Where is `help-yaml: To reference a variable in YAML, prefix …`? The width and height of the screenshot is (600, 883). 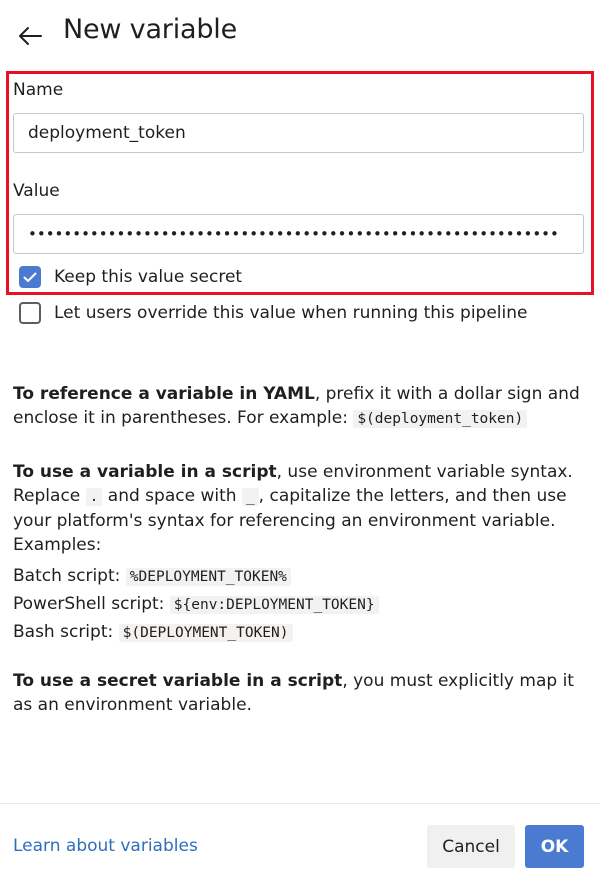
help-yaml: To reference a variable in YAML, prefix … is located at coordinates (300, 406).